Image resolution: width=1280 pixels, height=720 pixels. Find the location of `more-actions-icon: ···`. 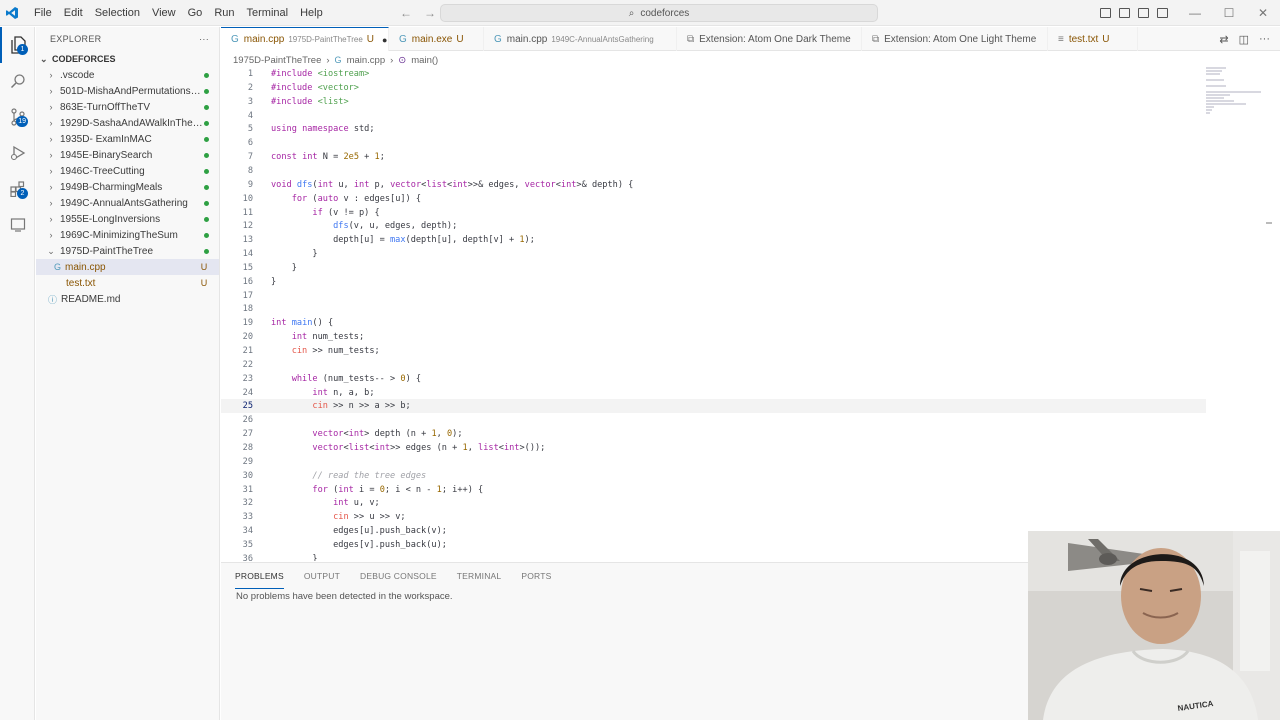

more-actions-icon: ··· is located at coordinates (204, 39).